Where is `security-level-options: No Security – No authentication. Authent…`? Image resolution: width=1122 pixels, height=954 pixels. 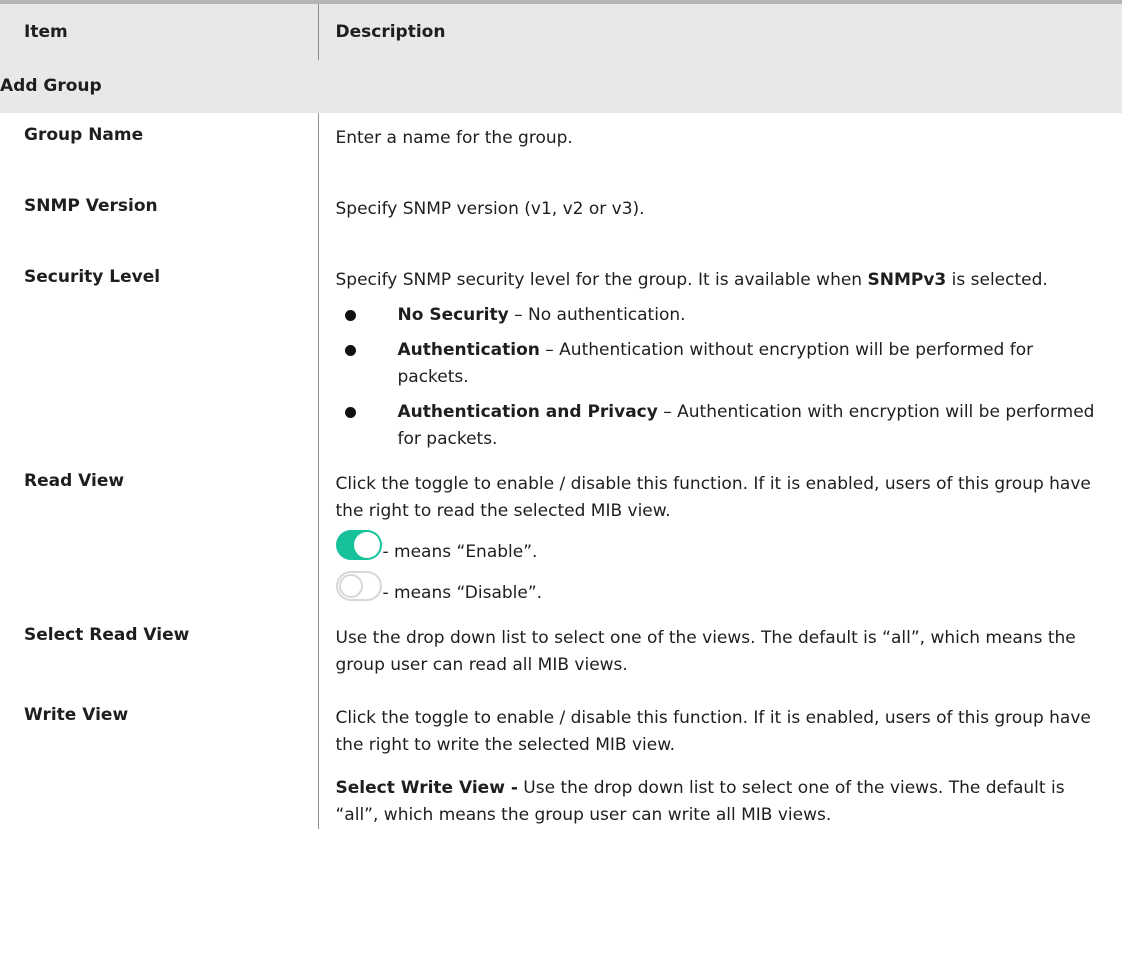
security-level-options: No Security – No authentication. Authent… is located at coordinates (719, 377).